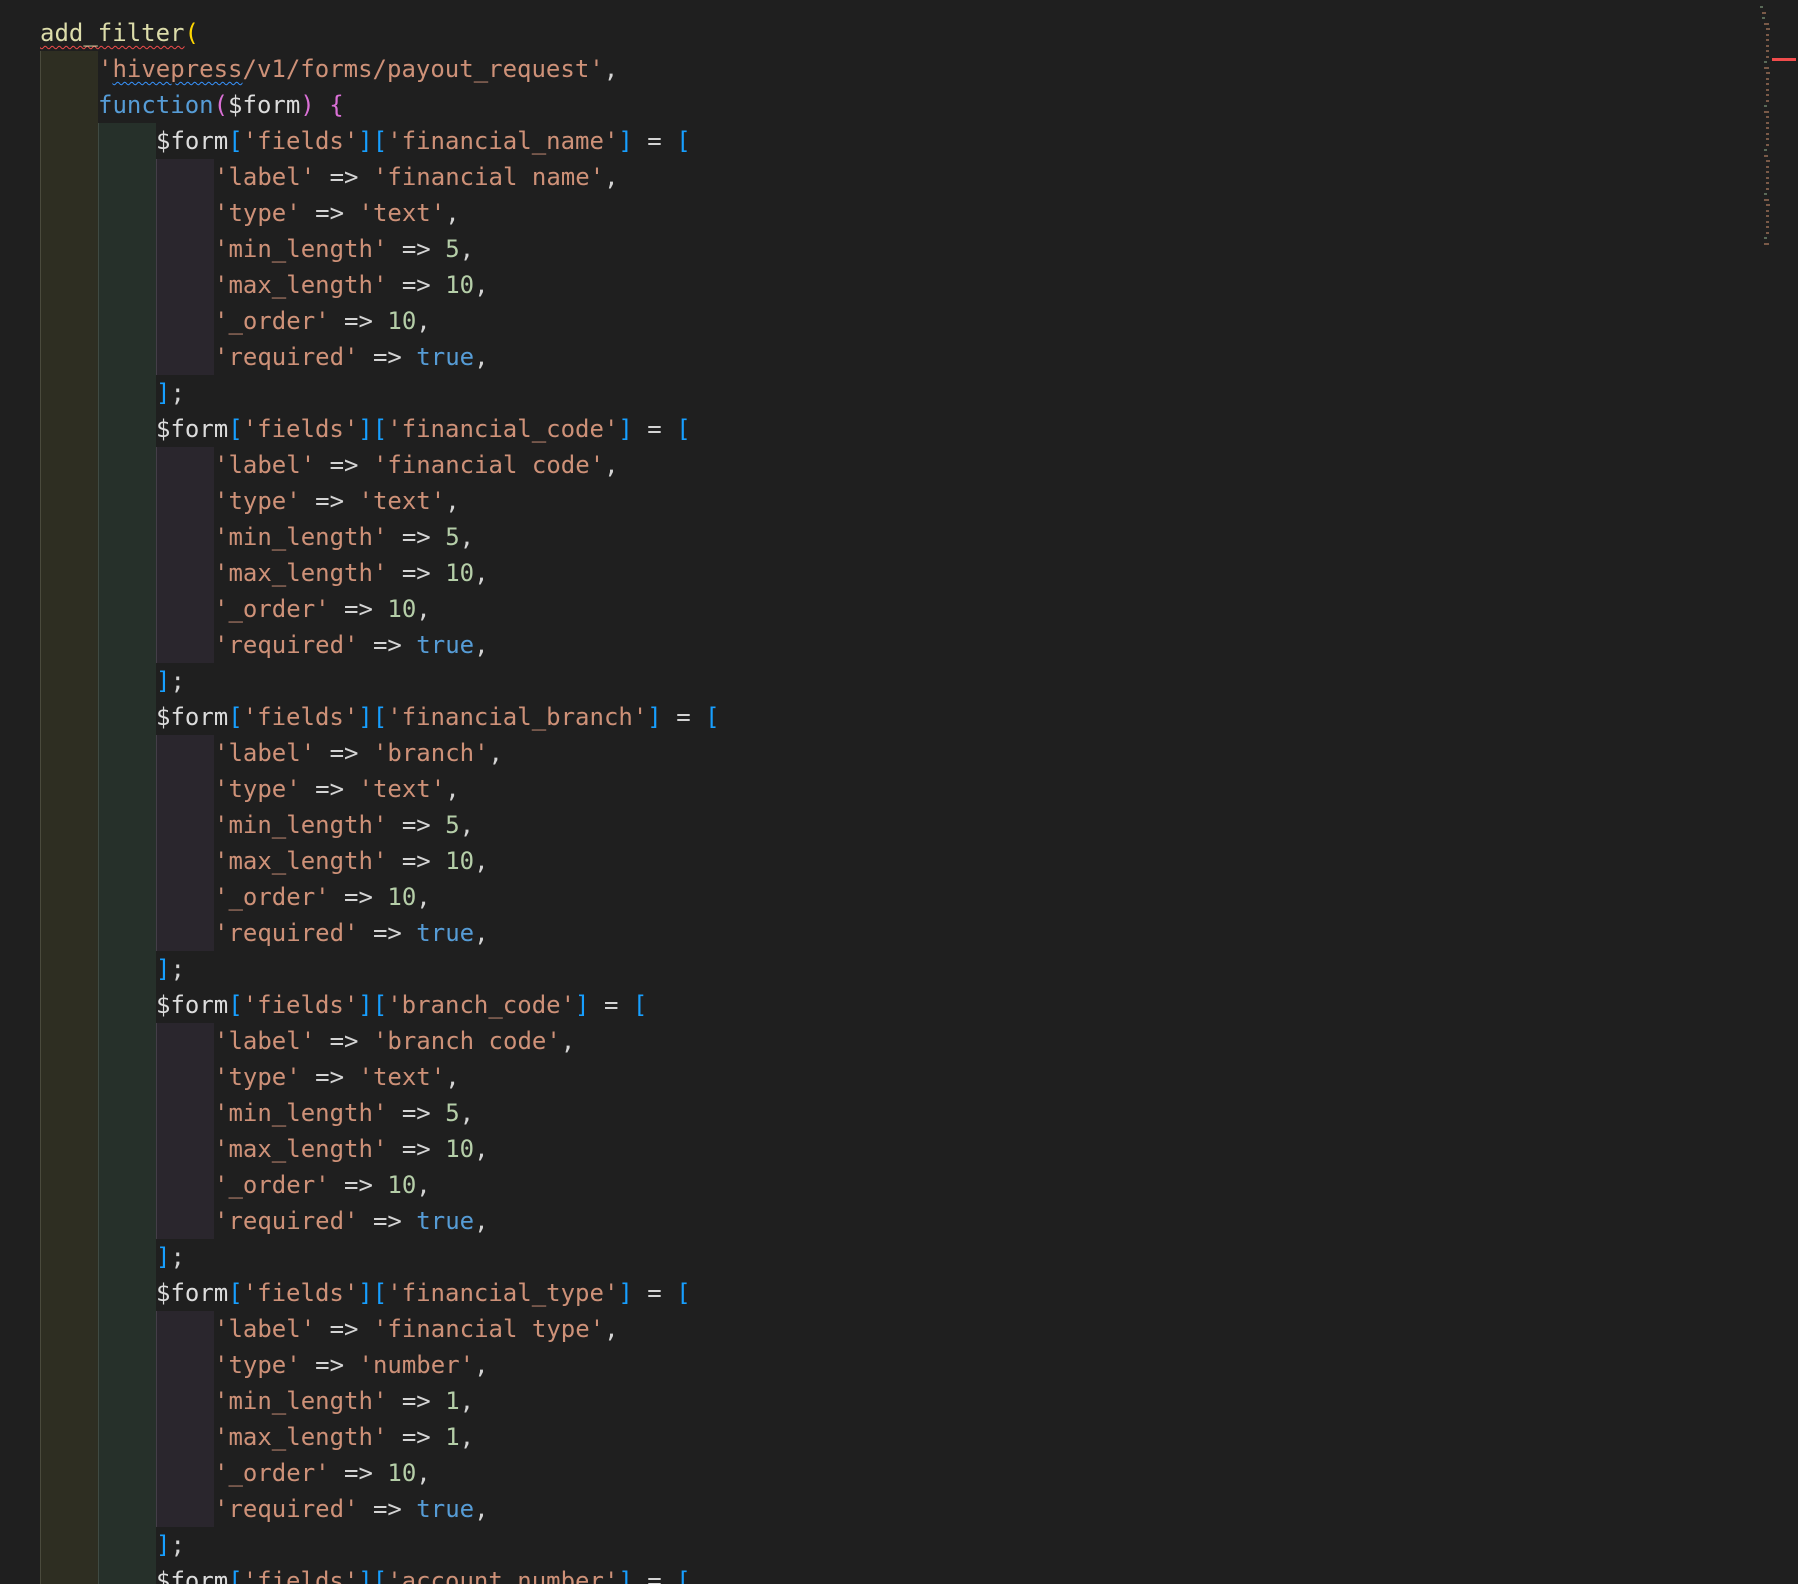 This screenshot has width=1798, height=1584. I want to click on code-line-text: 'label' => 'financial name',, so click(416, 177).